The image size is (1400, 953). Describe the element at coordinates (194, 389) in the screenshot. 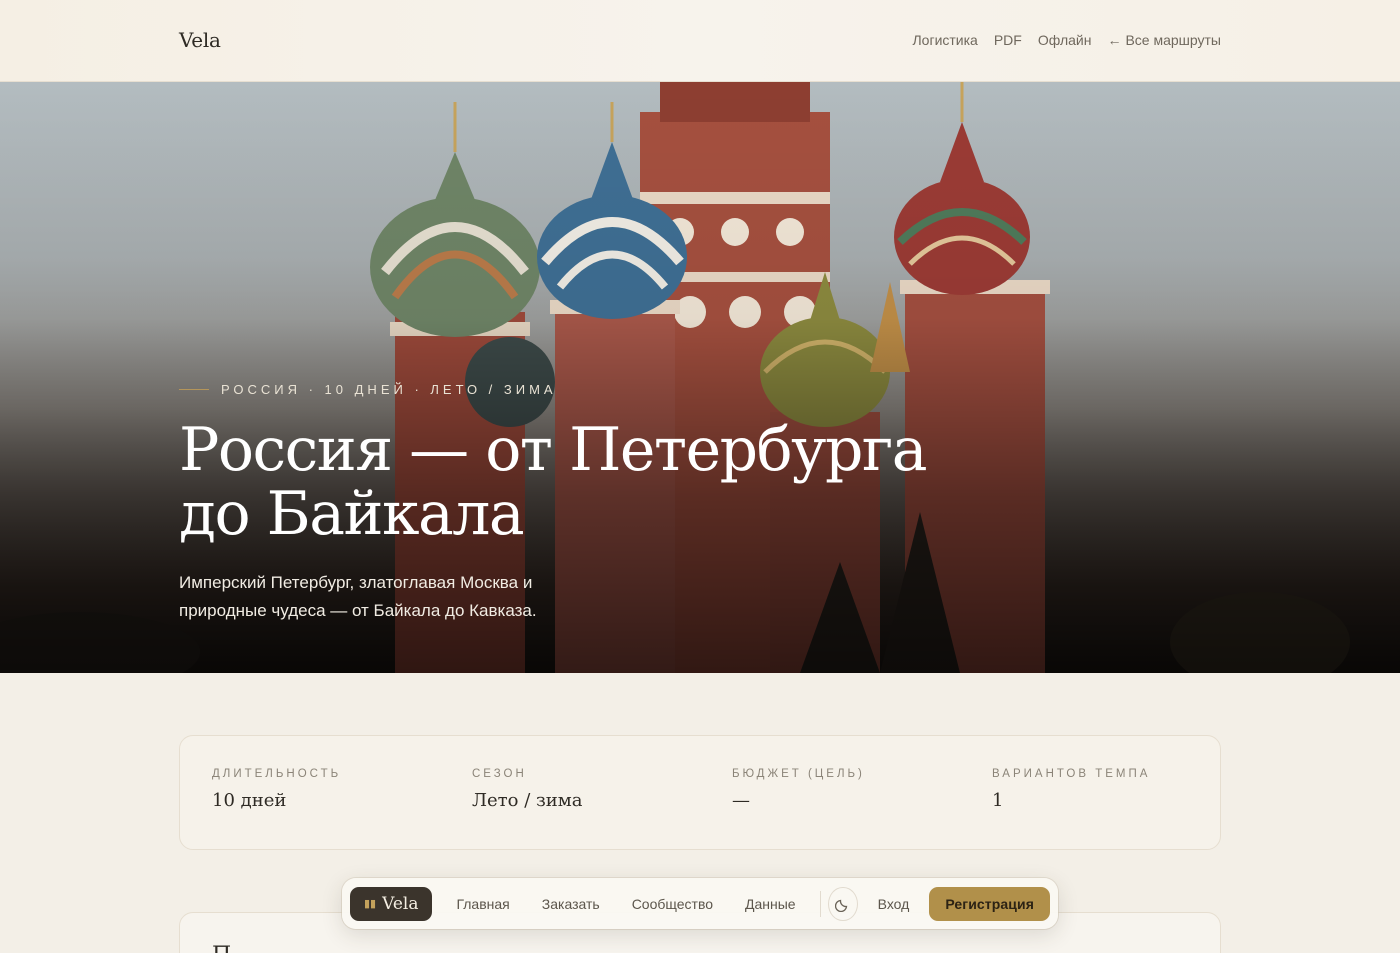

I see `eyebrow-rule` at that location.